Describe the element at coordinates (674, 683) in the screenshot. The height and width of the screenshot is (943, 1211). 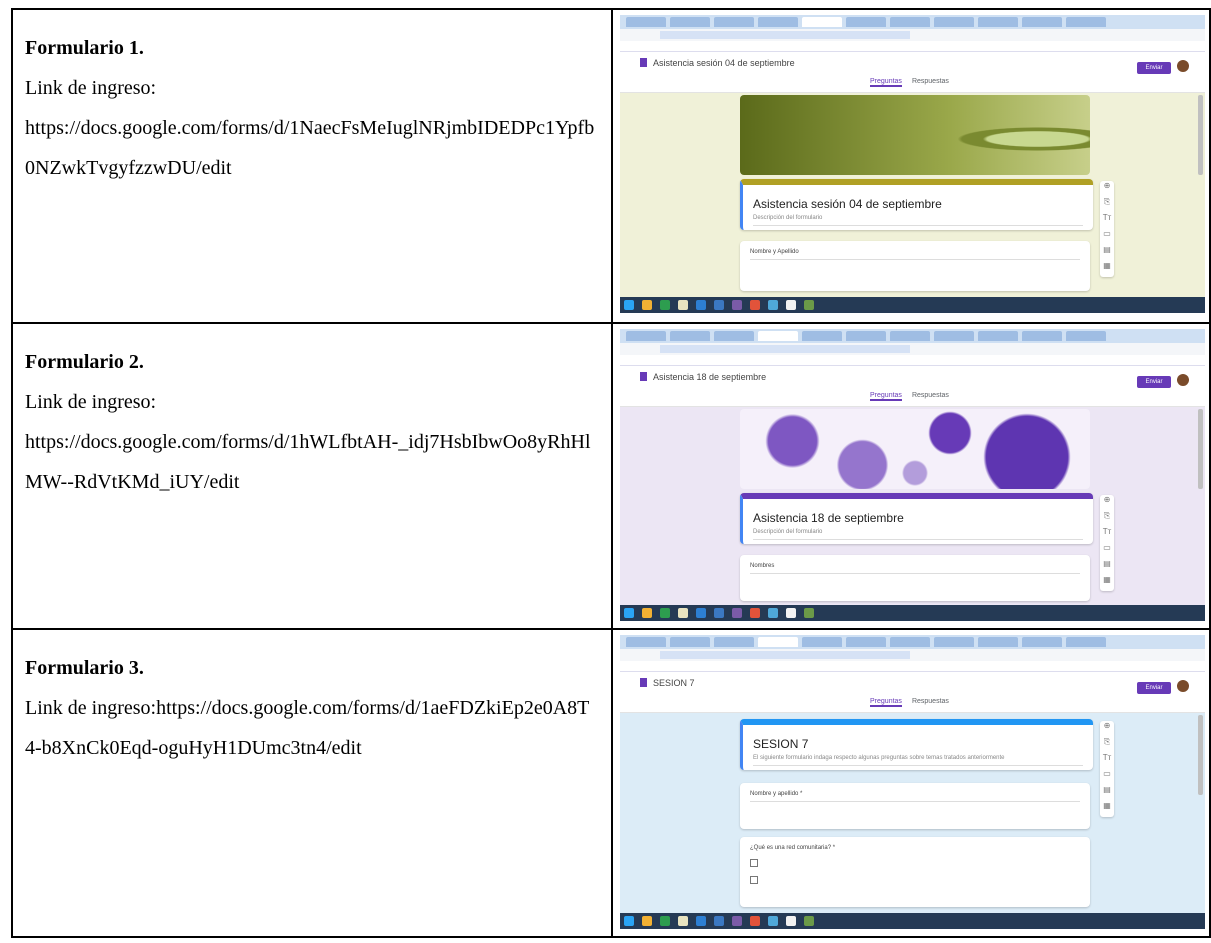
I see `screenshot-form-title: SESION 7` at that location.